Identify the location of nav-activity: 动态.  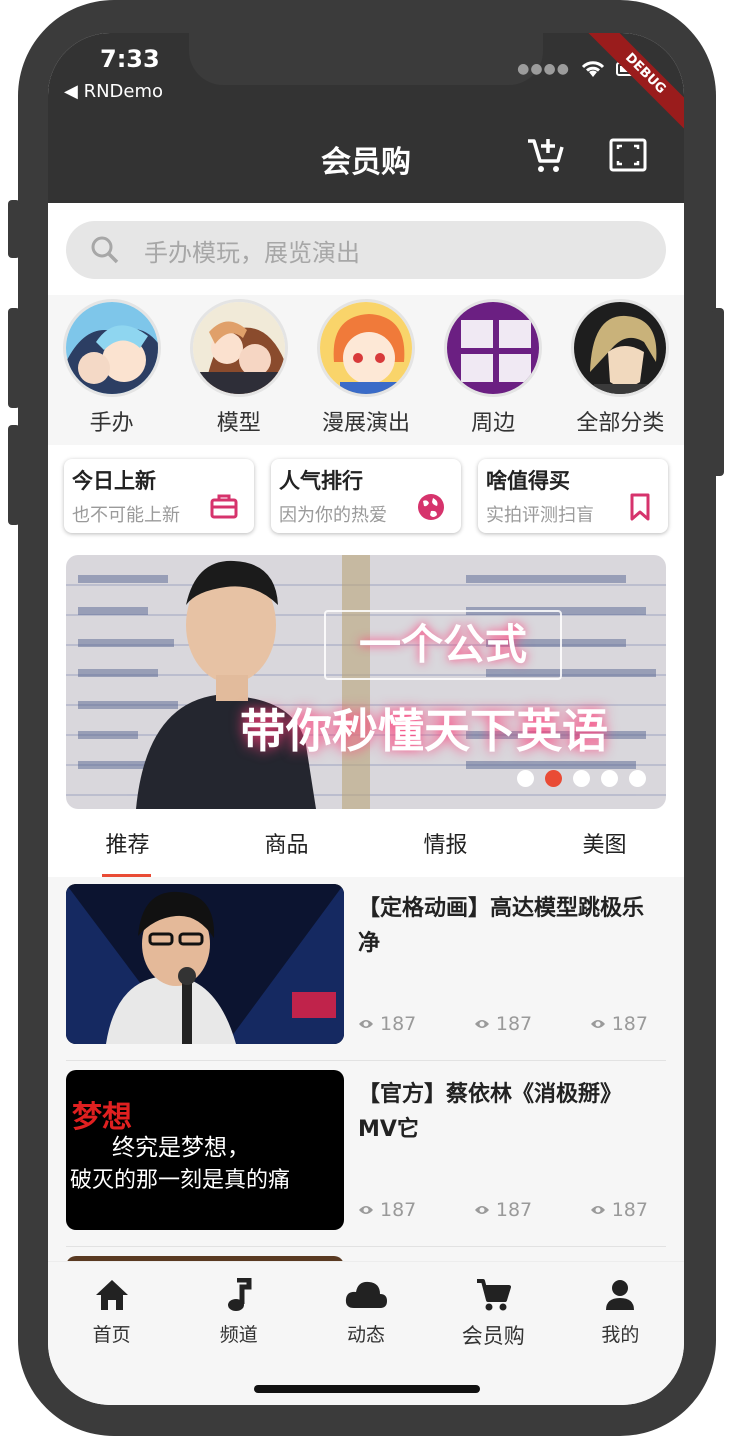
(365, 1333).